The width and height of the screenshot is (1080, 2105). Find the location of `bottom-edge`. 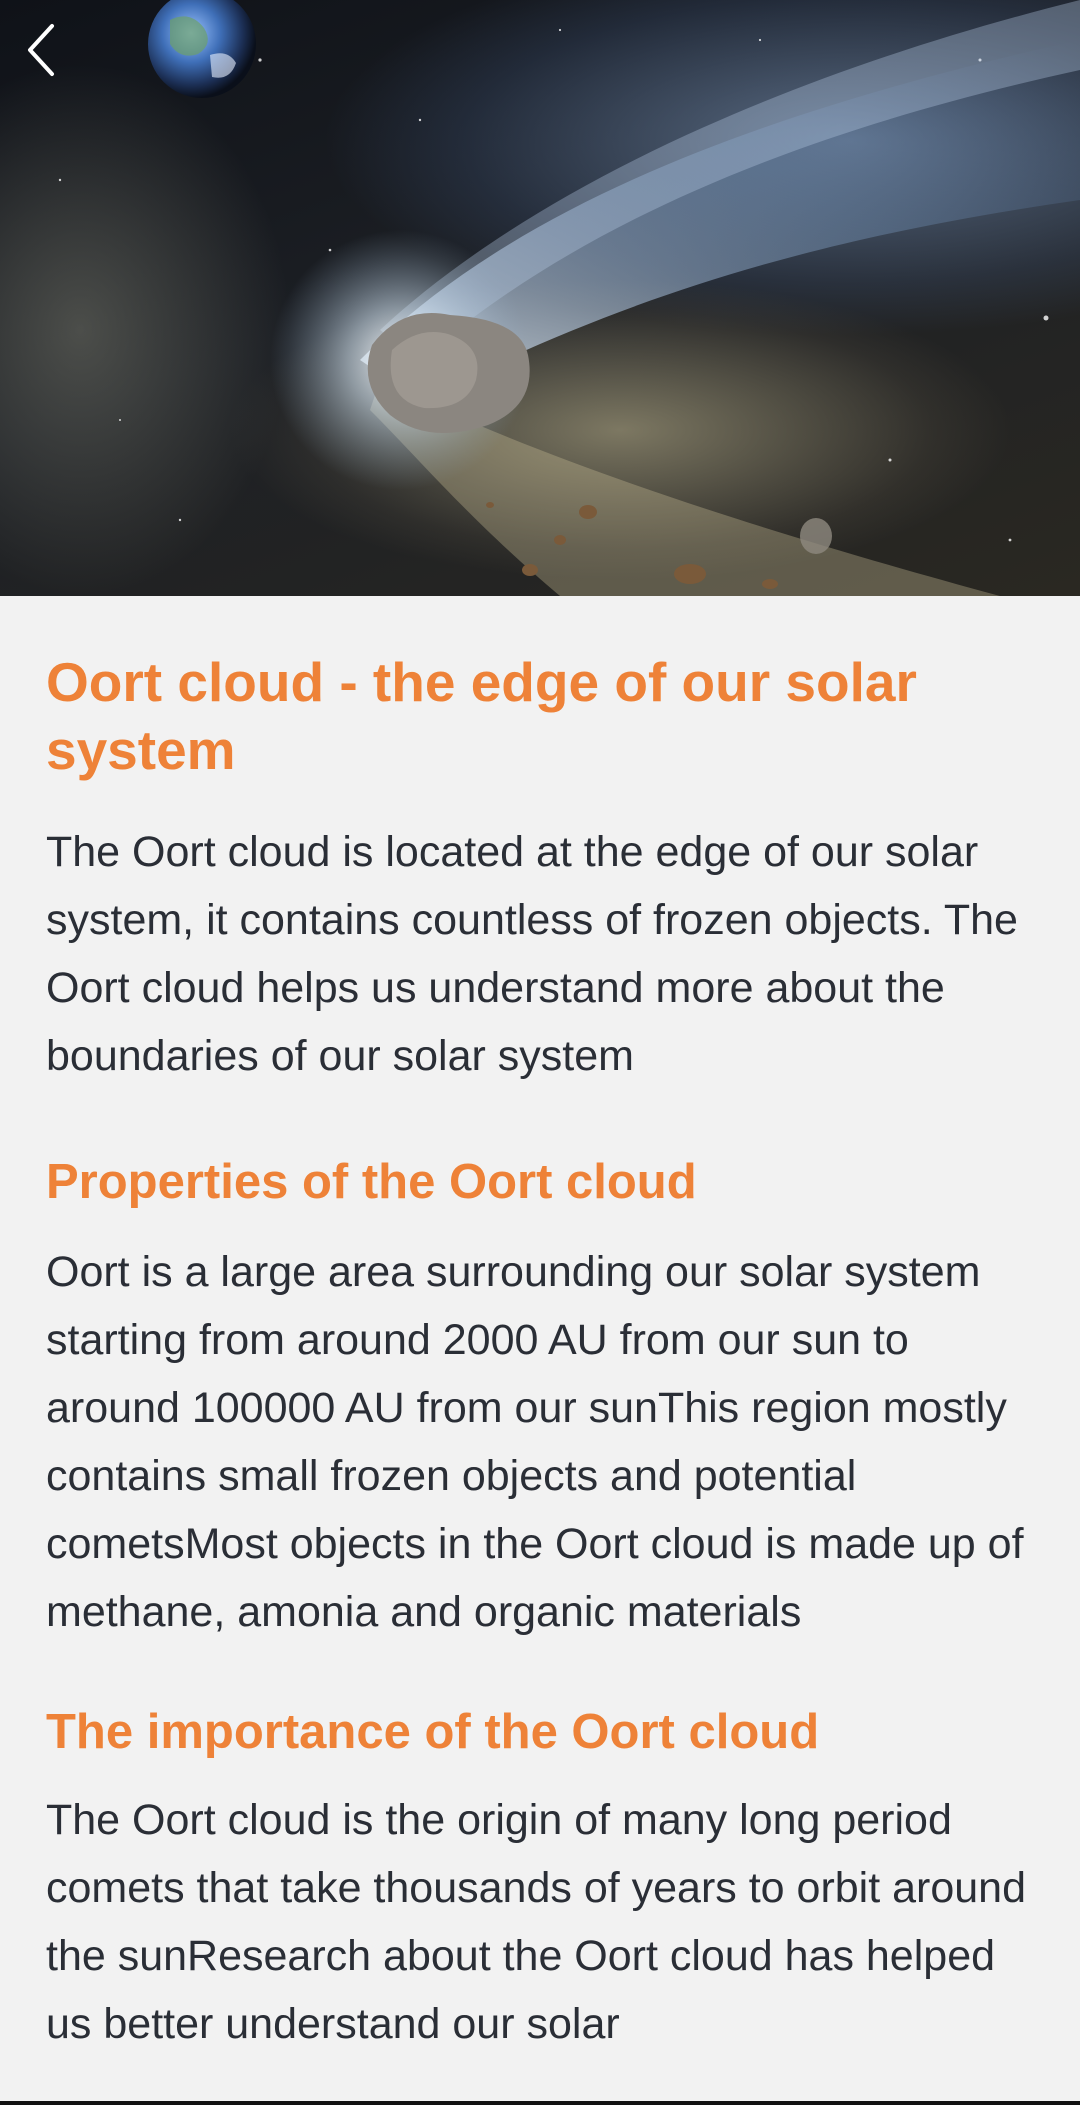

bottom-edge is located at coordinates (540, 2103).